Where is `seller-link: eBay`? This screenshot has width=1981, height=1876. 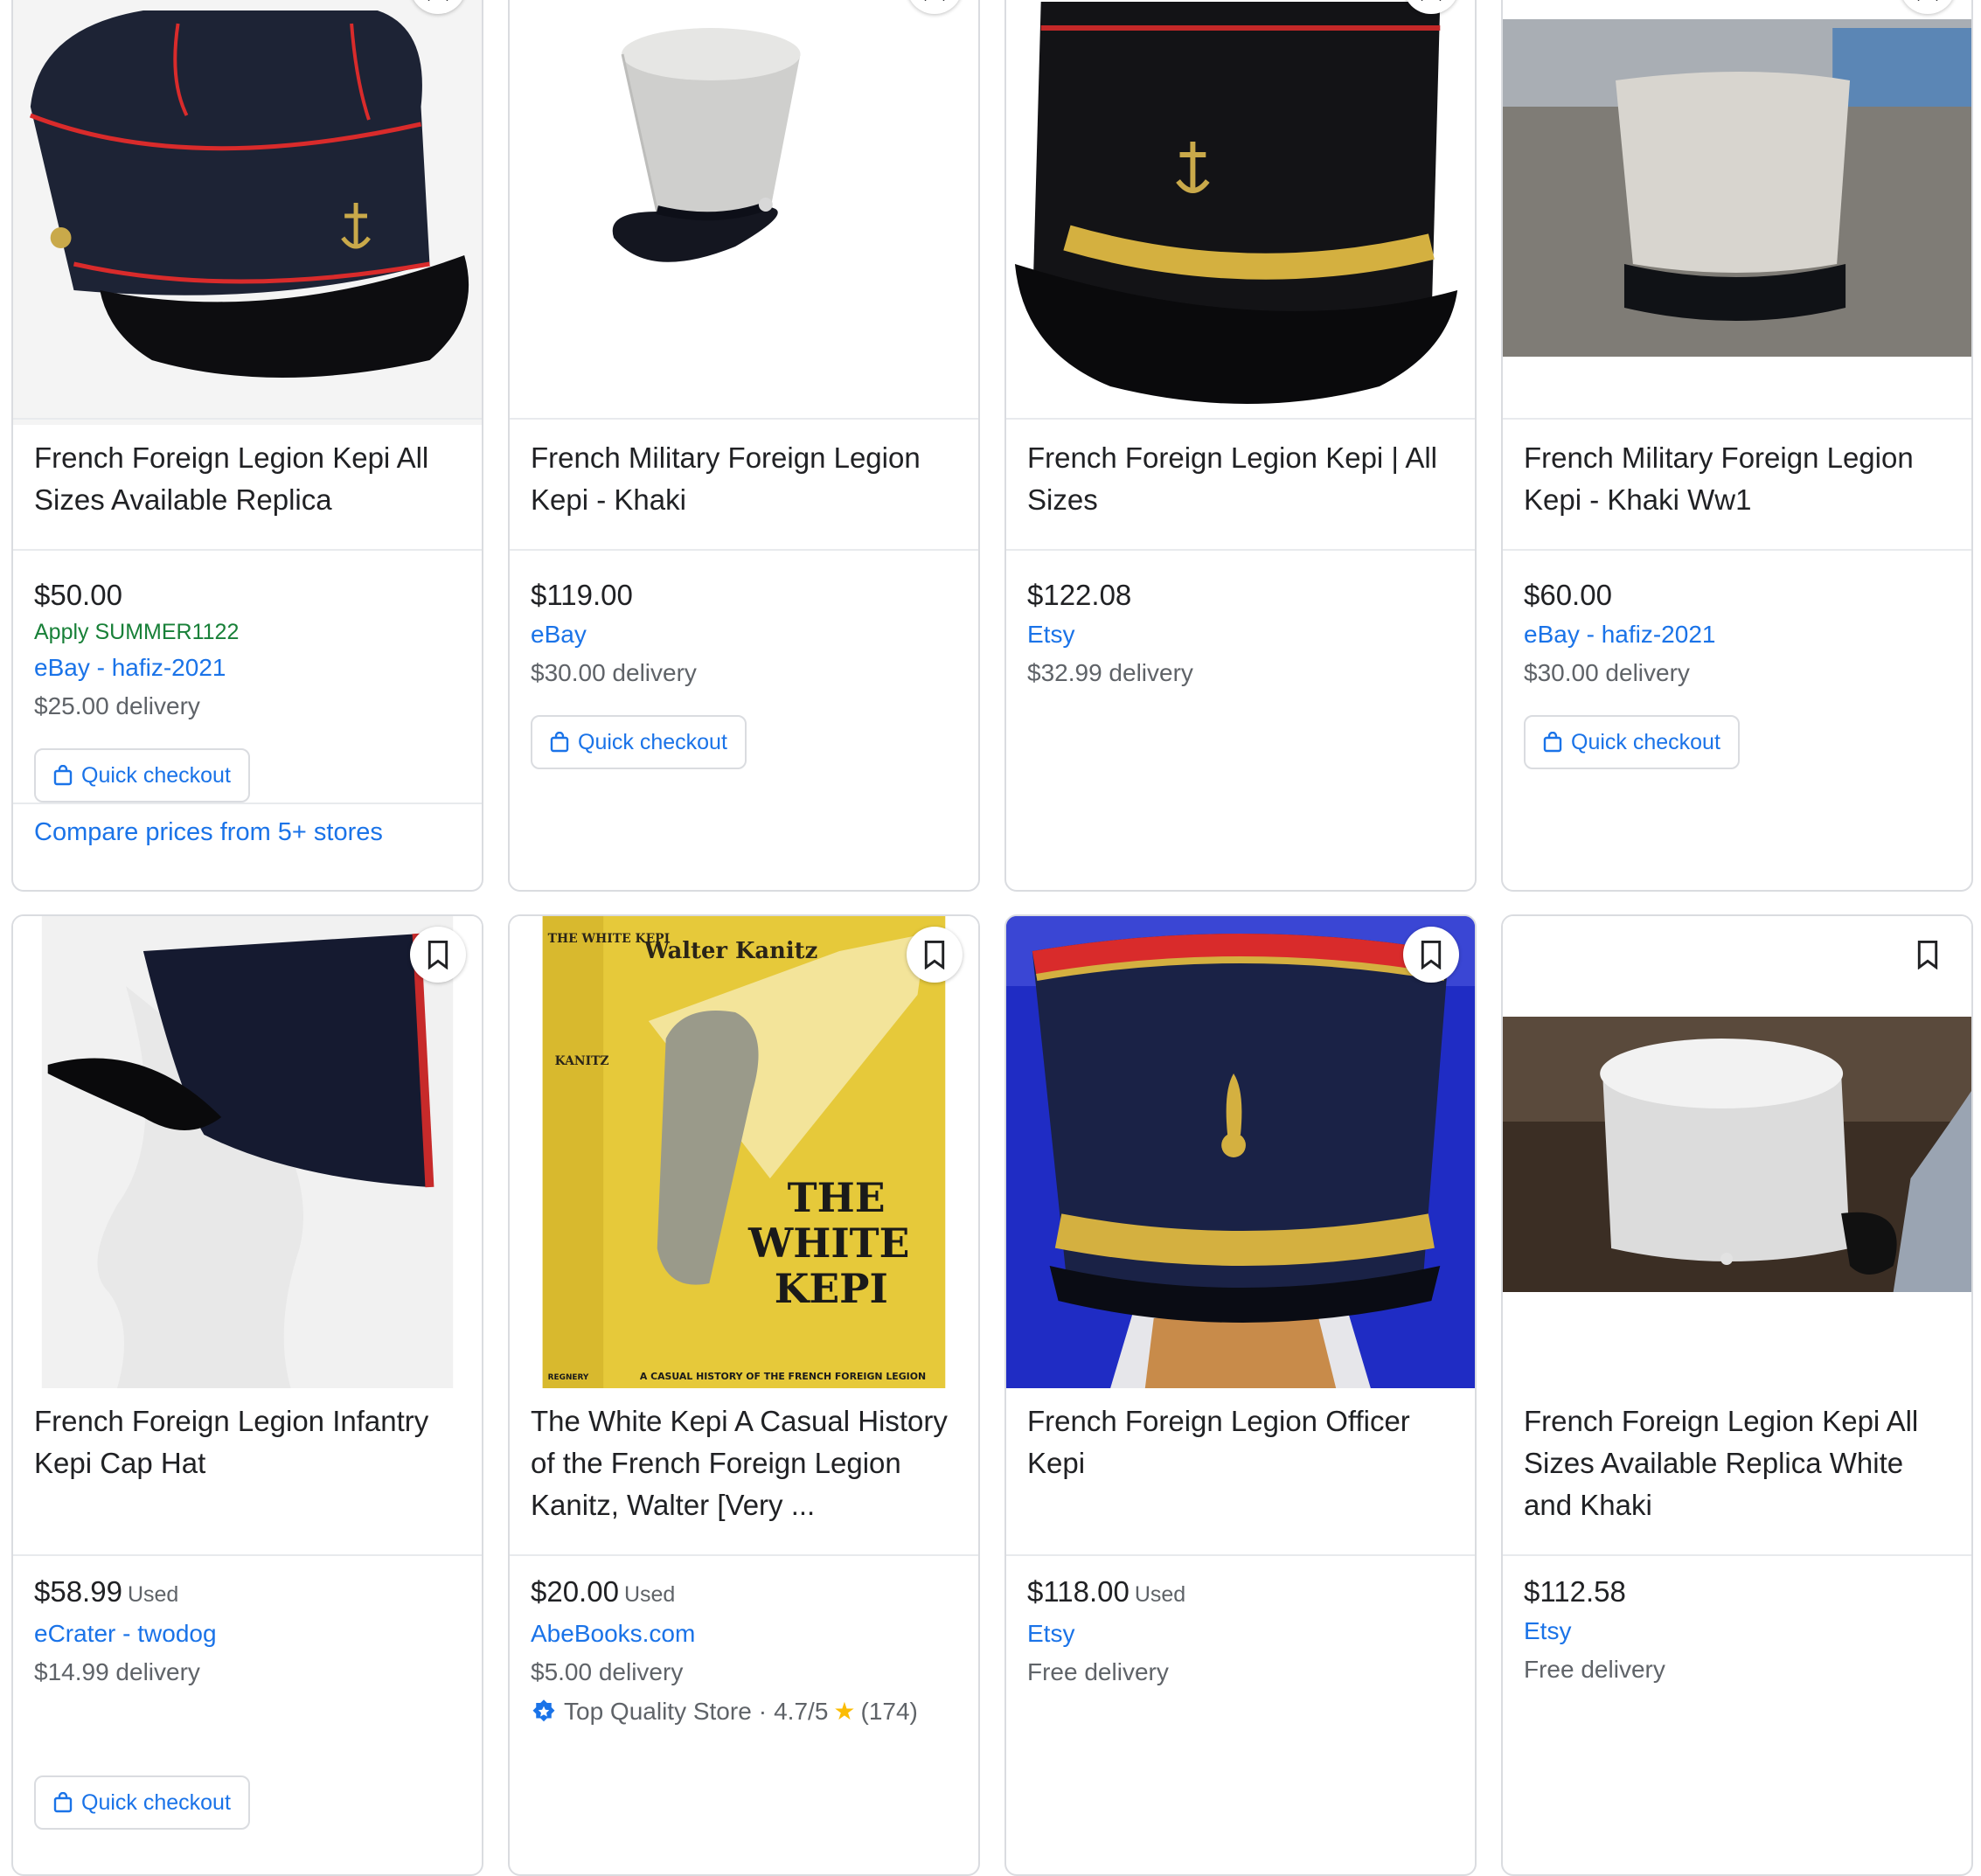 seller-link: eBay is located at coordinates (744, 634).